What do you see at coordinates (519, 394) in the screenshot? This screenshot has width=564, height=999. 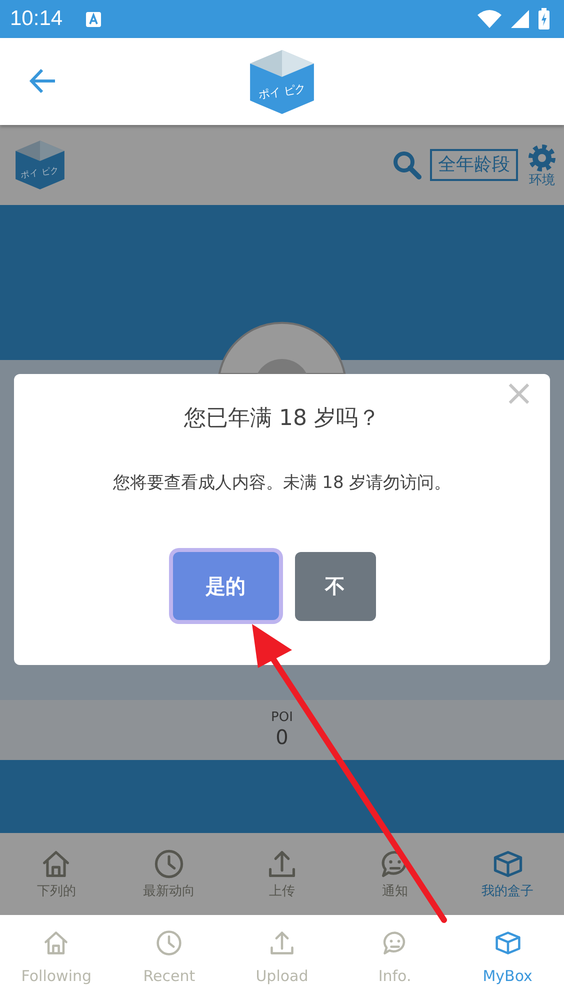 I see `close-button: ×` at bounding box center [519, 394].